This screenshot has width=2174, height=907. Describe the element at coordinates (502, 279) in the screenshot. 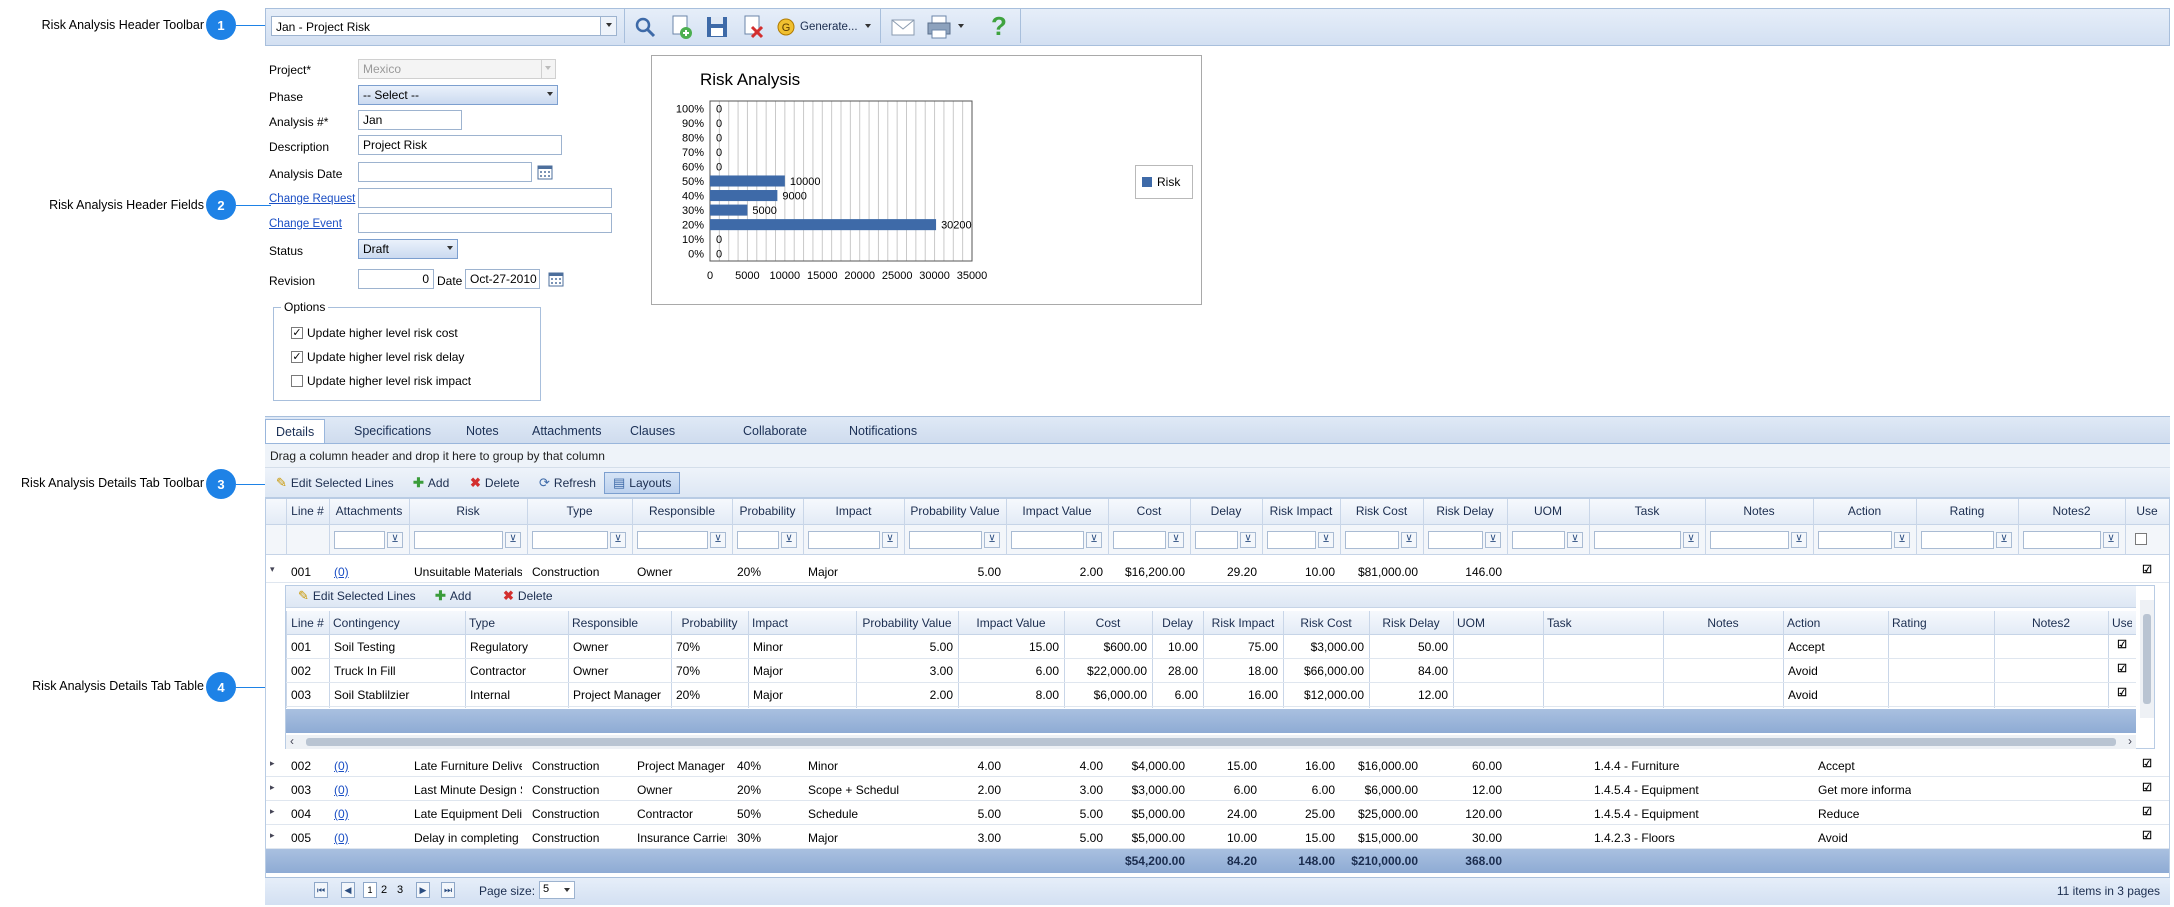

I see `date-field: Oct-27-2010` at that location.